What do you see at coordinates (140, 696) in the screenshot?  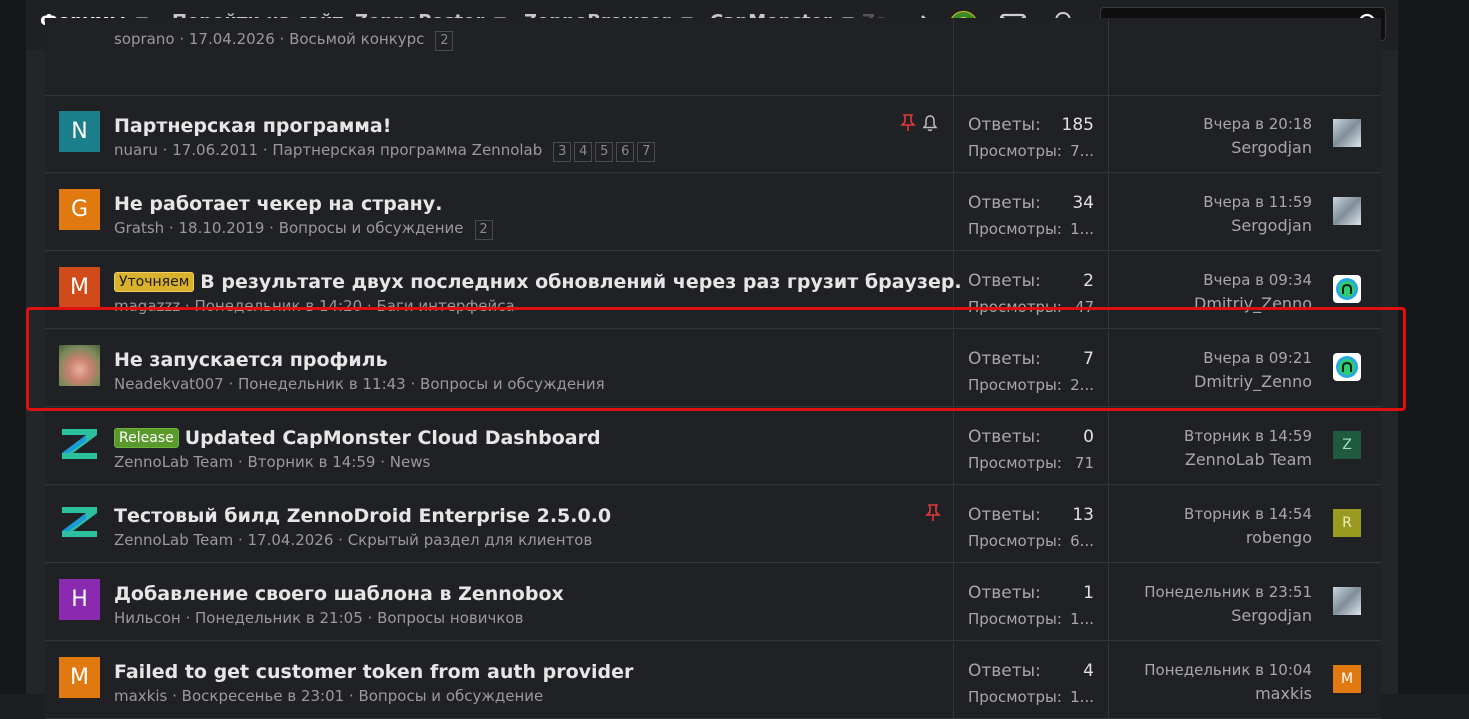 I see `thread-author: maxkis` at bounding box center [140, 696].